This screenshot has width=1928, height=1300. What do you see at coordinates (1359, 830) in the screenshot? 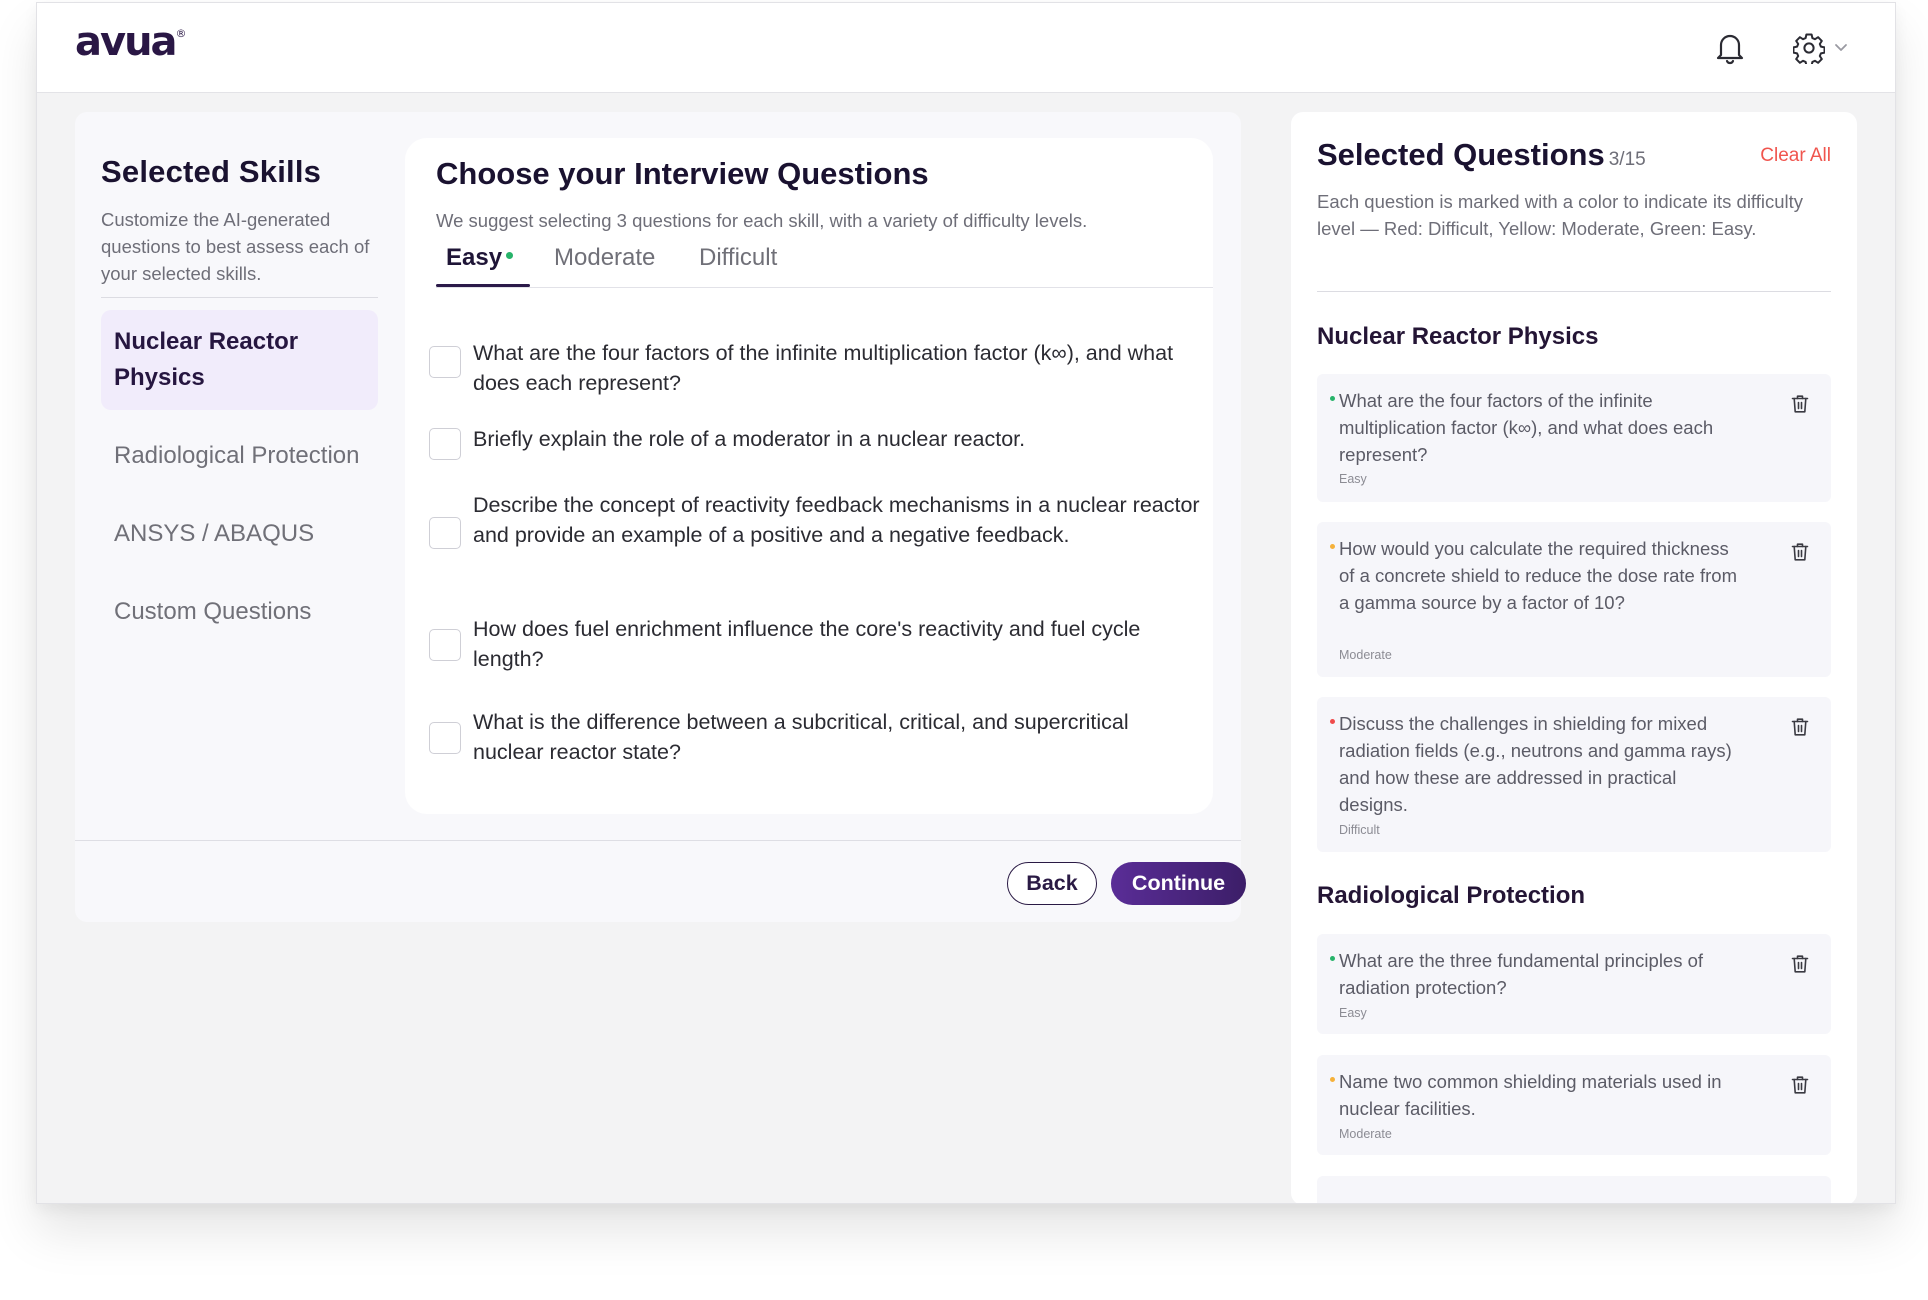
I see `difficulty-label: Difficult` at bounding box center [1359, 830].